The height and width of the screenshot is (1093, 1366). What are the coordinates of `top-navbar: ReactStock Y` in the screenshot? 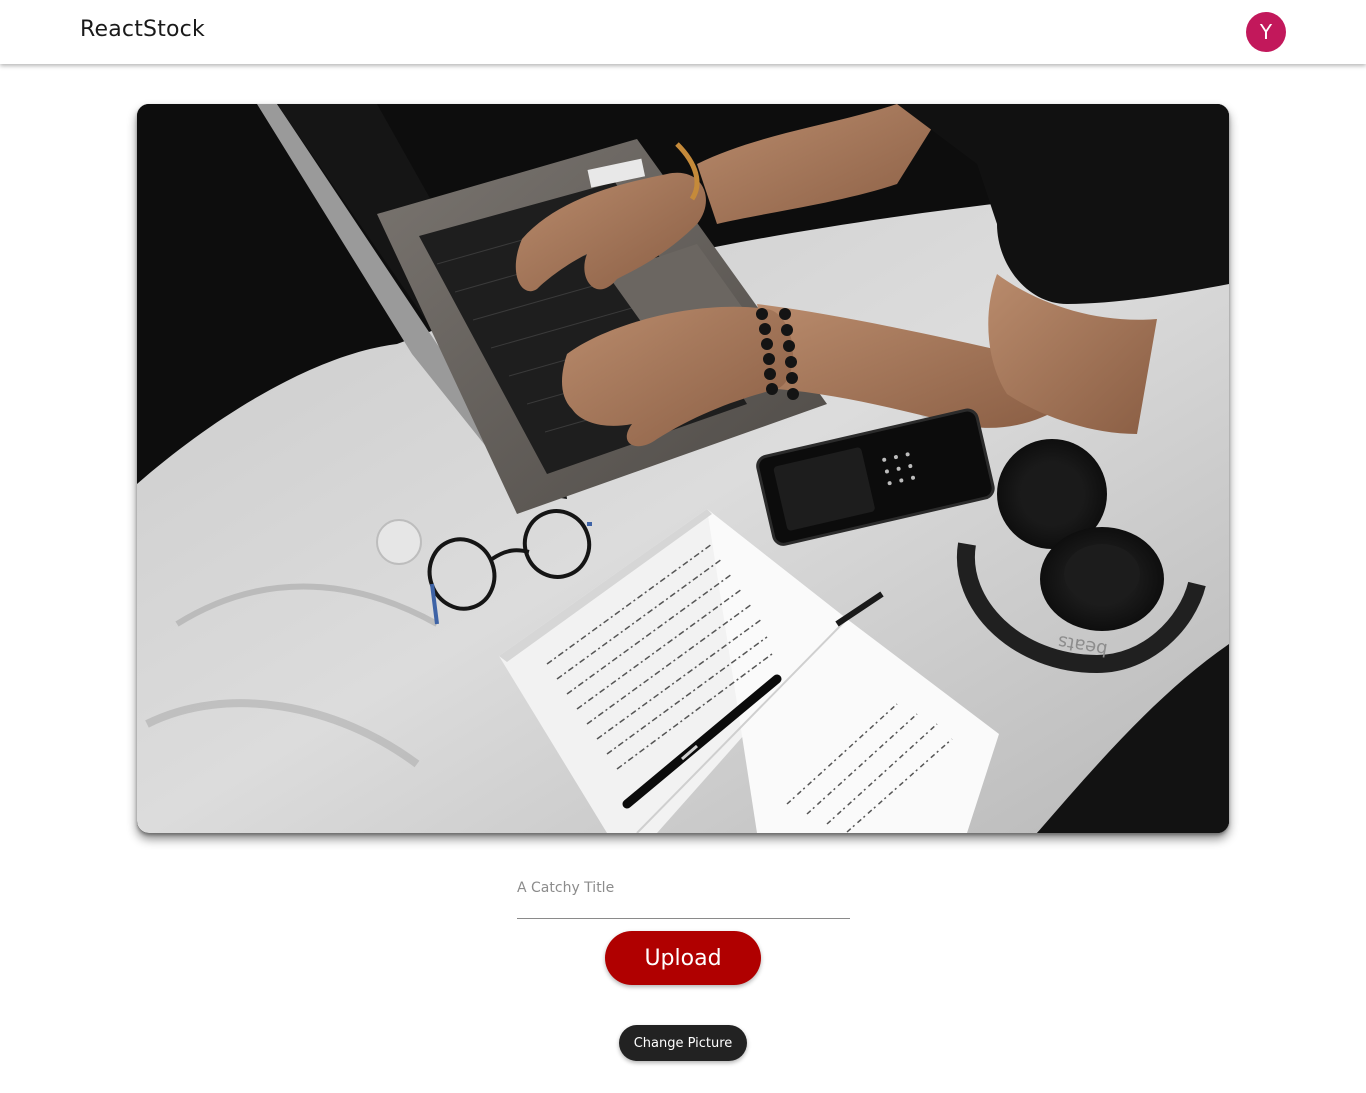 It's located at (683, 32).